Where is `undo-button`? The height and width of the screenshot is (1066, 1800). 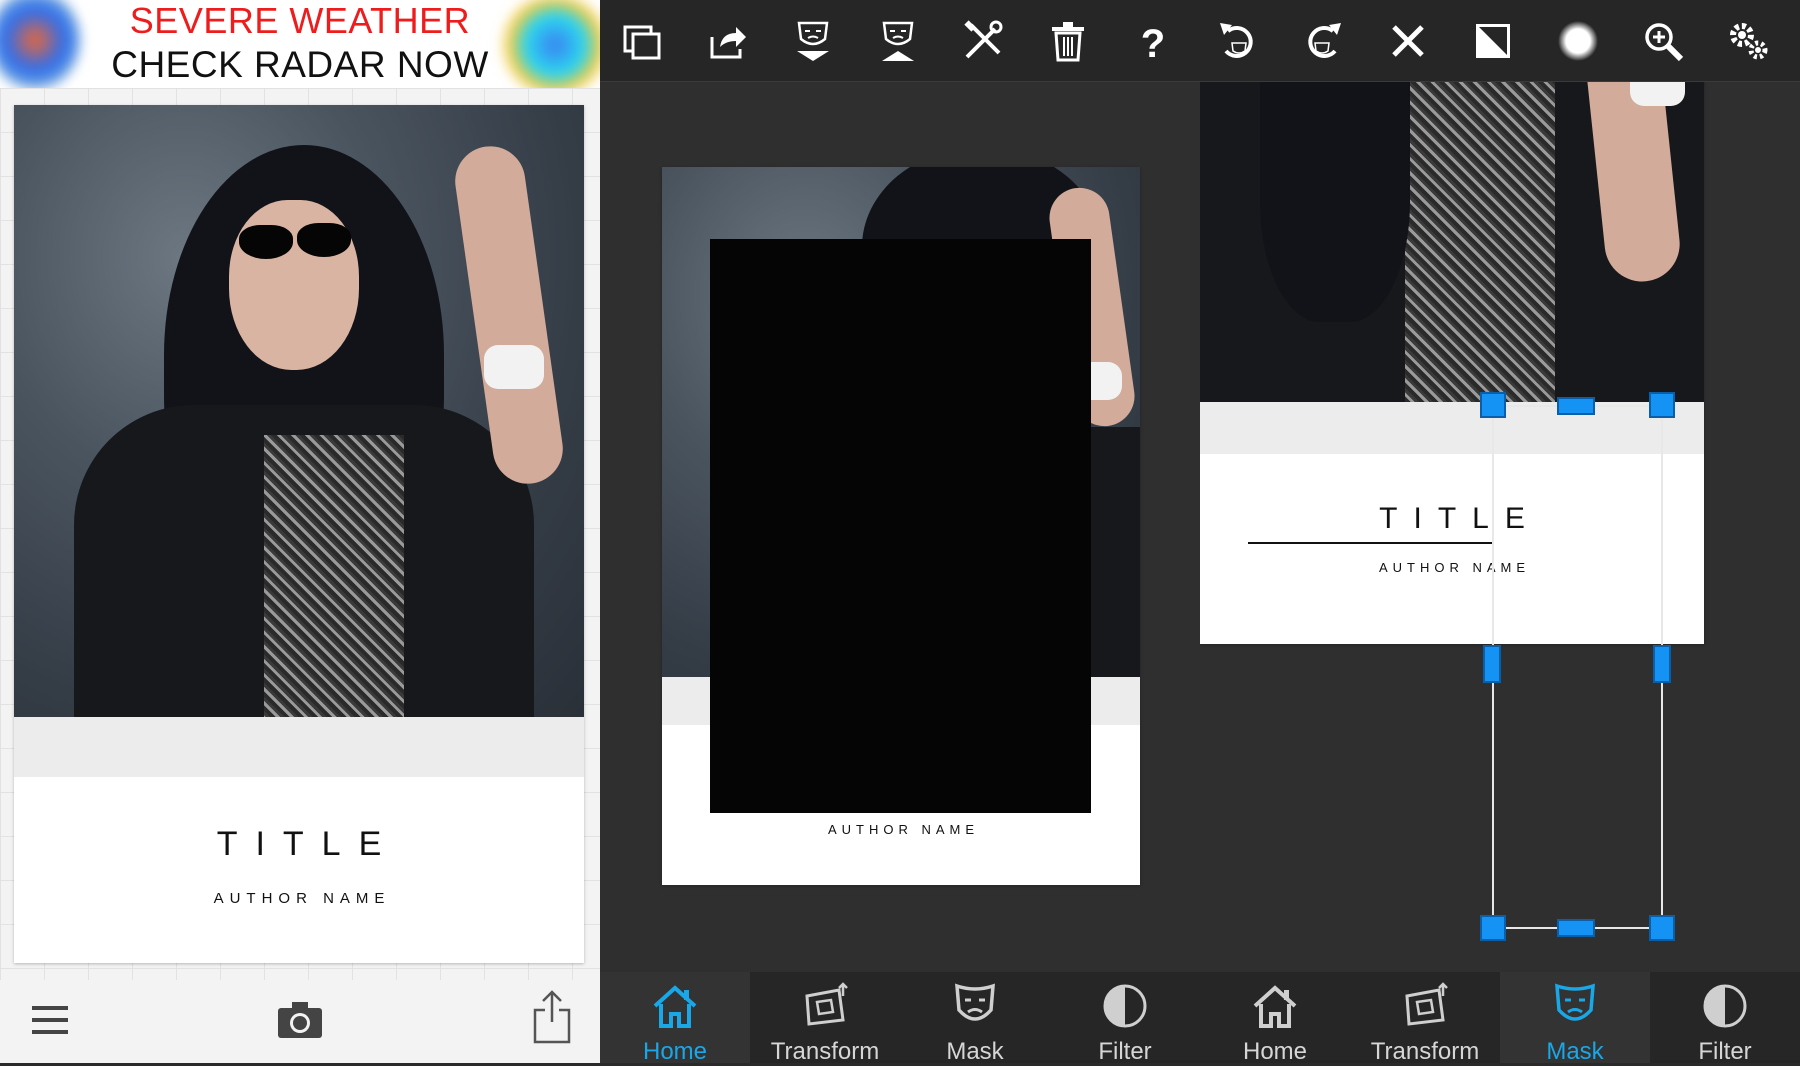
undo-button is located at coordinates (1237, 41).